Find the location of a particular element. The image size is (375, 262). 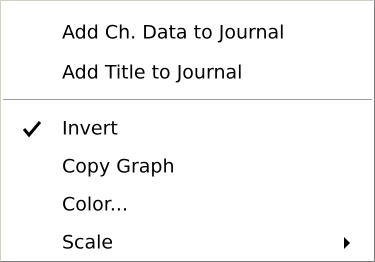

check-icon is located at coordinates (32, 129).